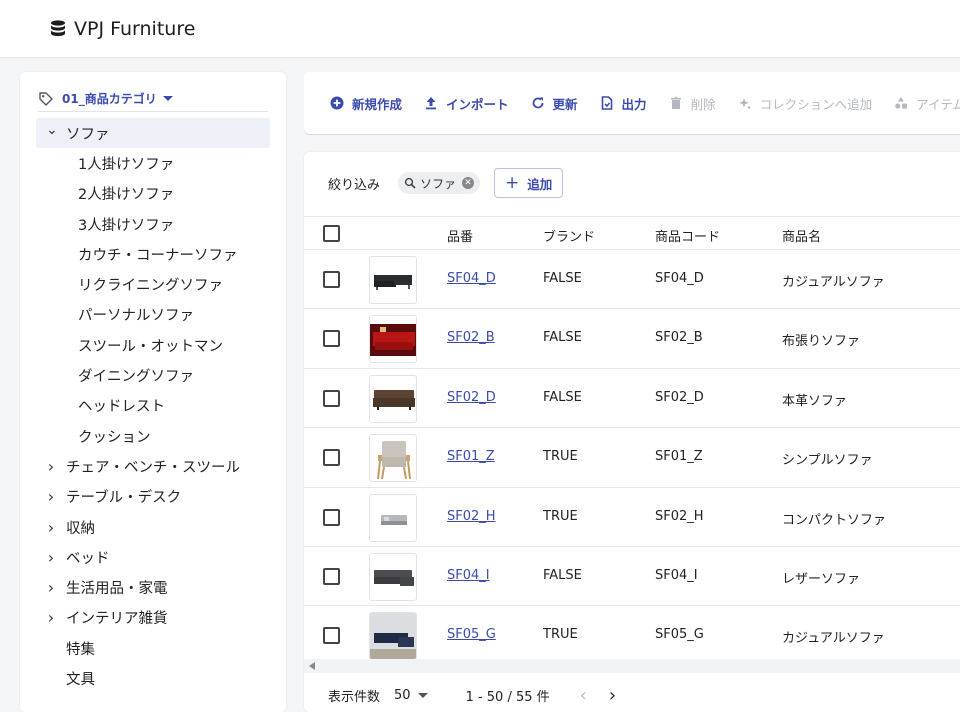 The image size is (960, 712). I want to click on category-select-label: 01_商品カテゴリ, so click(109, 99).